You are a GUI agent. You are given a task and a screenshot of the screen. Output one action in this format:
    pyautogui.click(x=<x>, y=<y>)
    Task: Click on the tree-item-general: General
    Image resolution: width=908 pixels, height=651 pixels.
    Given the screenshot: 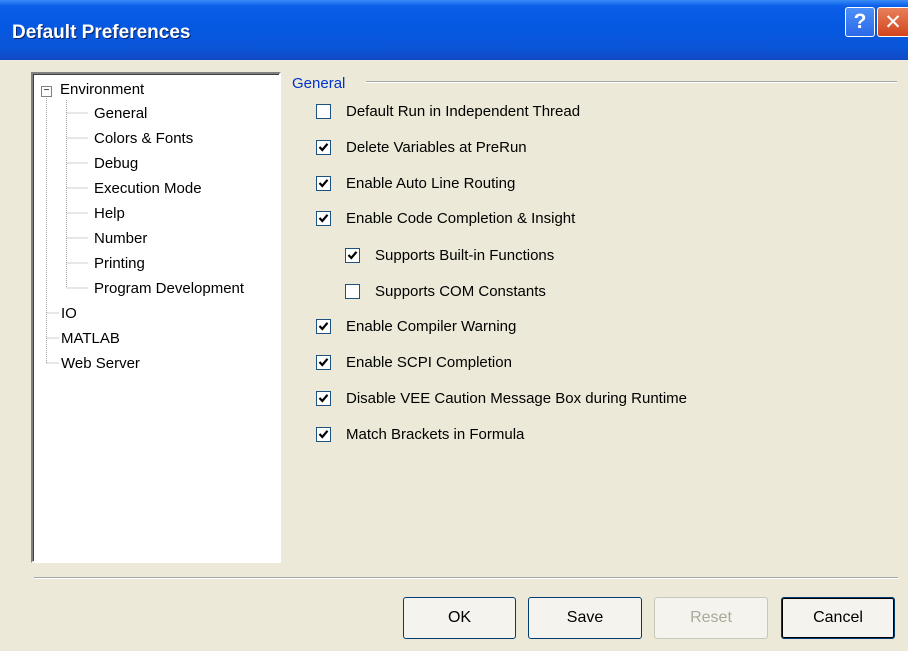 What is the action you would take?
    pyautogui.click(x=120, y=114)
    